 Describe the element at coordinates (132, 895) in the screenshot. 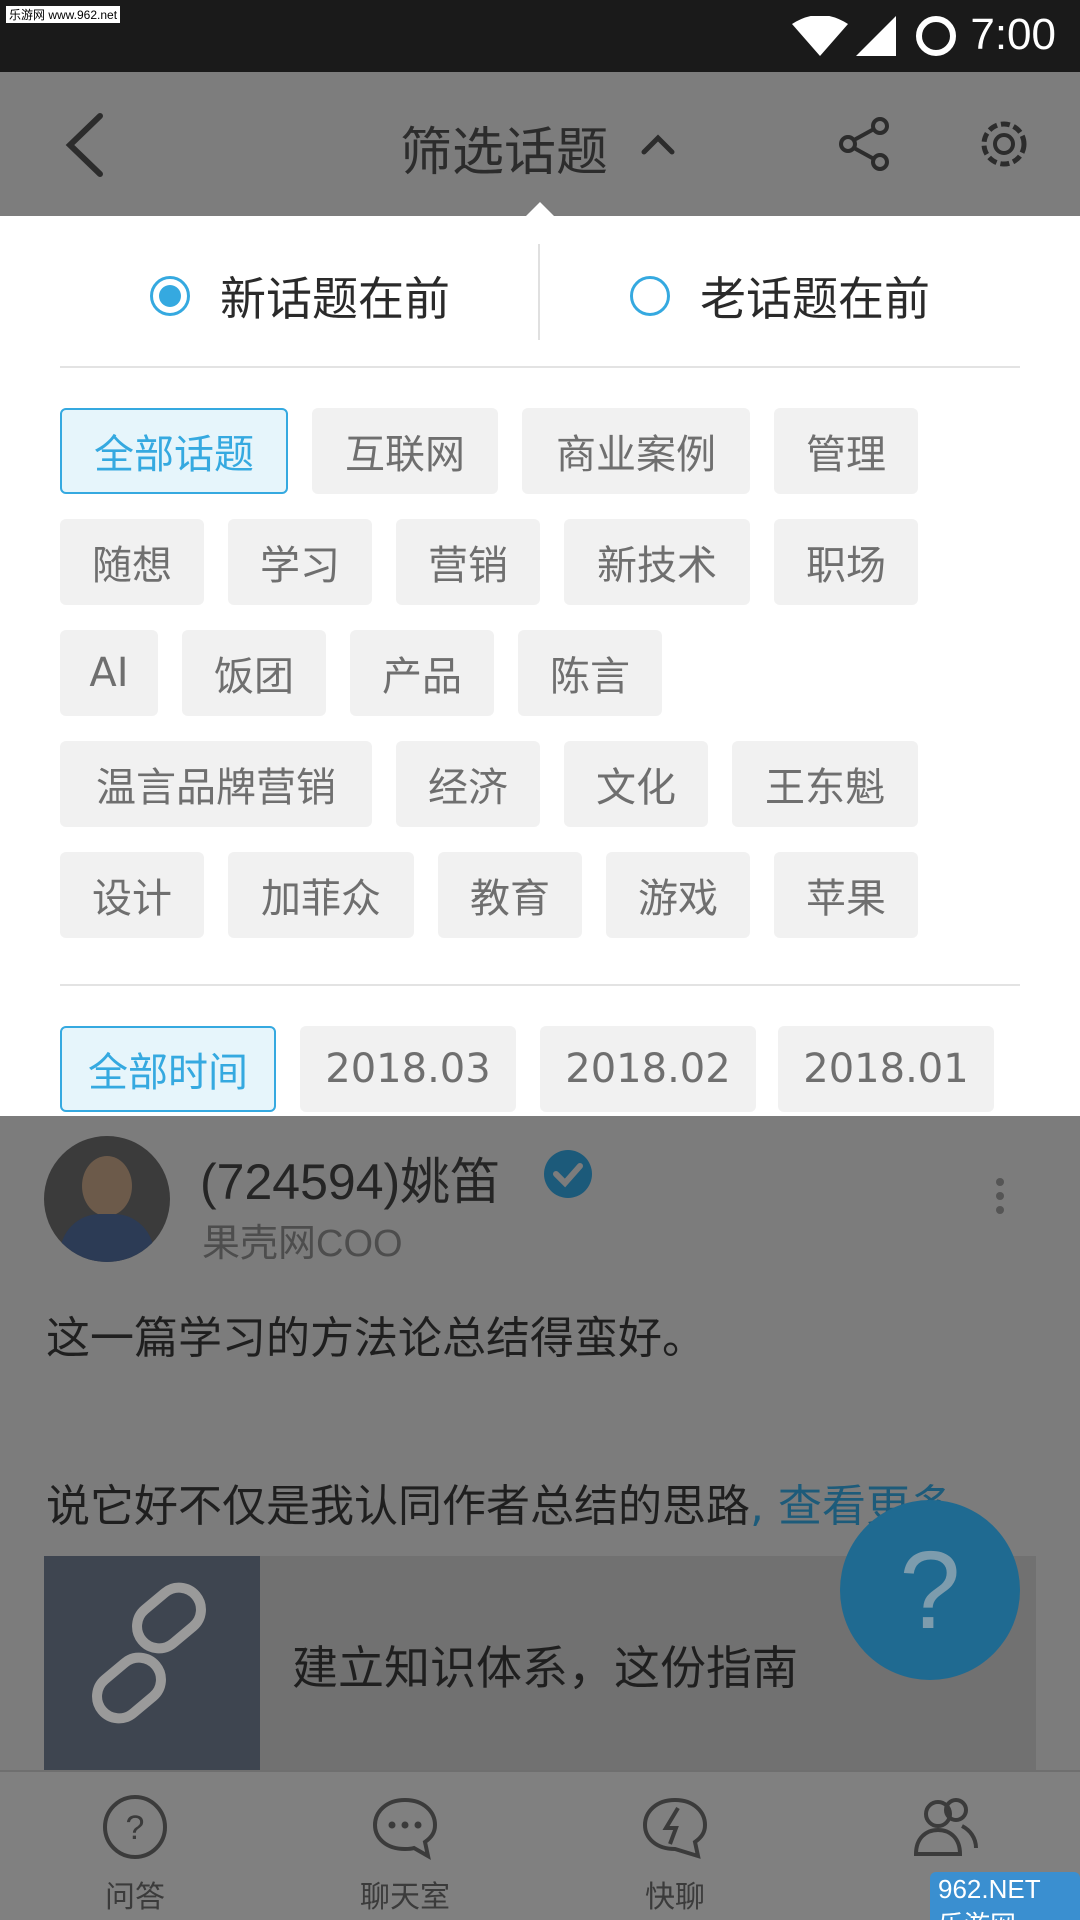

I see `topic-chip: 设计` at that location.